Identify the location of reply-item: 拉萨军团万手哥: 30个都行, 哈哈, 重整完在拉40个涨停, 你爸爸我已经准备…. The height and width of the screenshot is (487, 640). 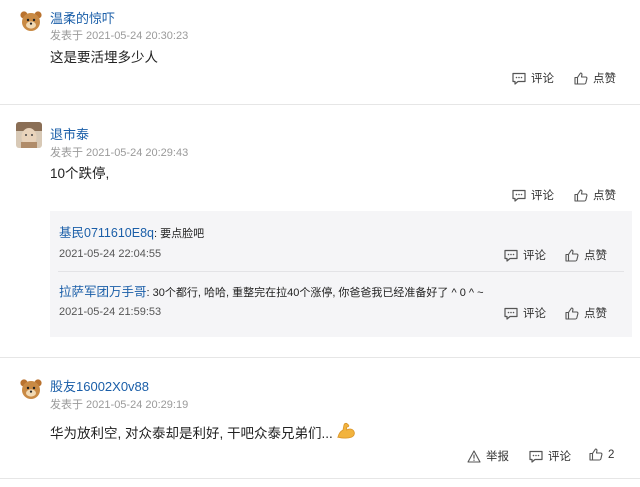
(271, 291).